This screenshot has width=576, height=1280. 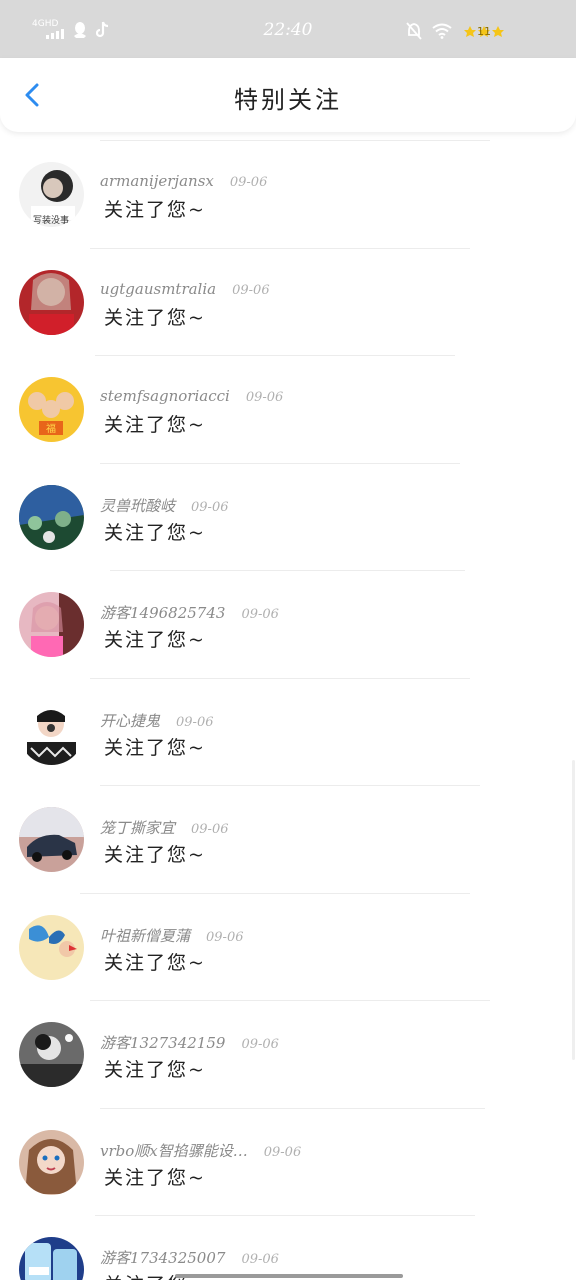 I want to click on svg-text: 福, so click(x=51, y=428).